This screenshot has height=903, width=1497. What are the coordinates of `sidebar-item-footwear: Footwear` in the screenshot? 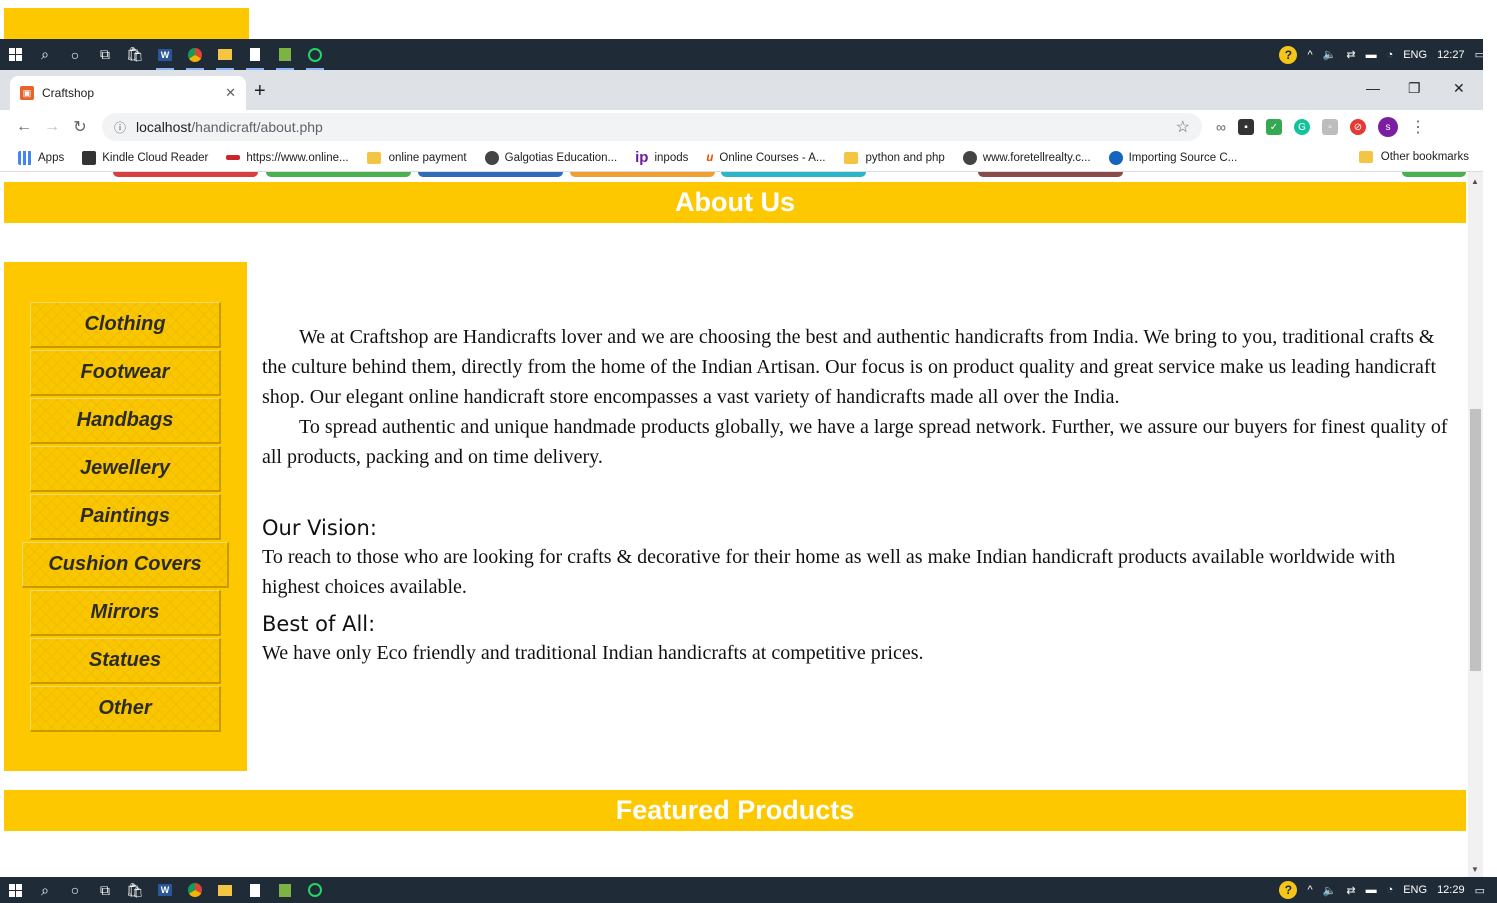 It's located at (125, 373).